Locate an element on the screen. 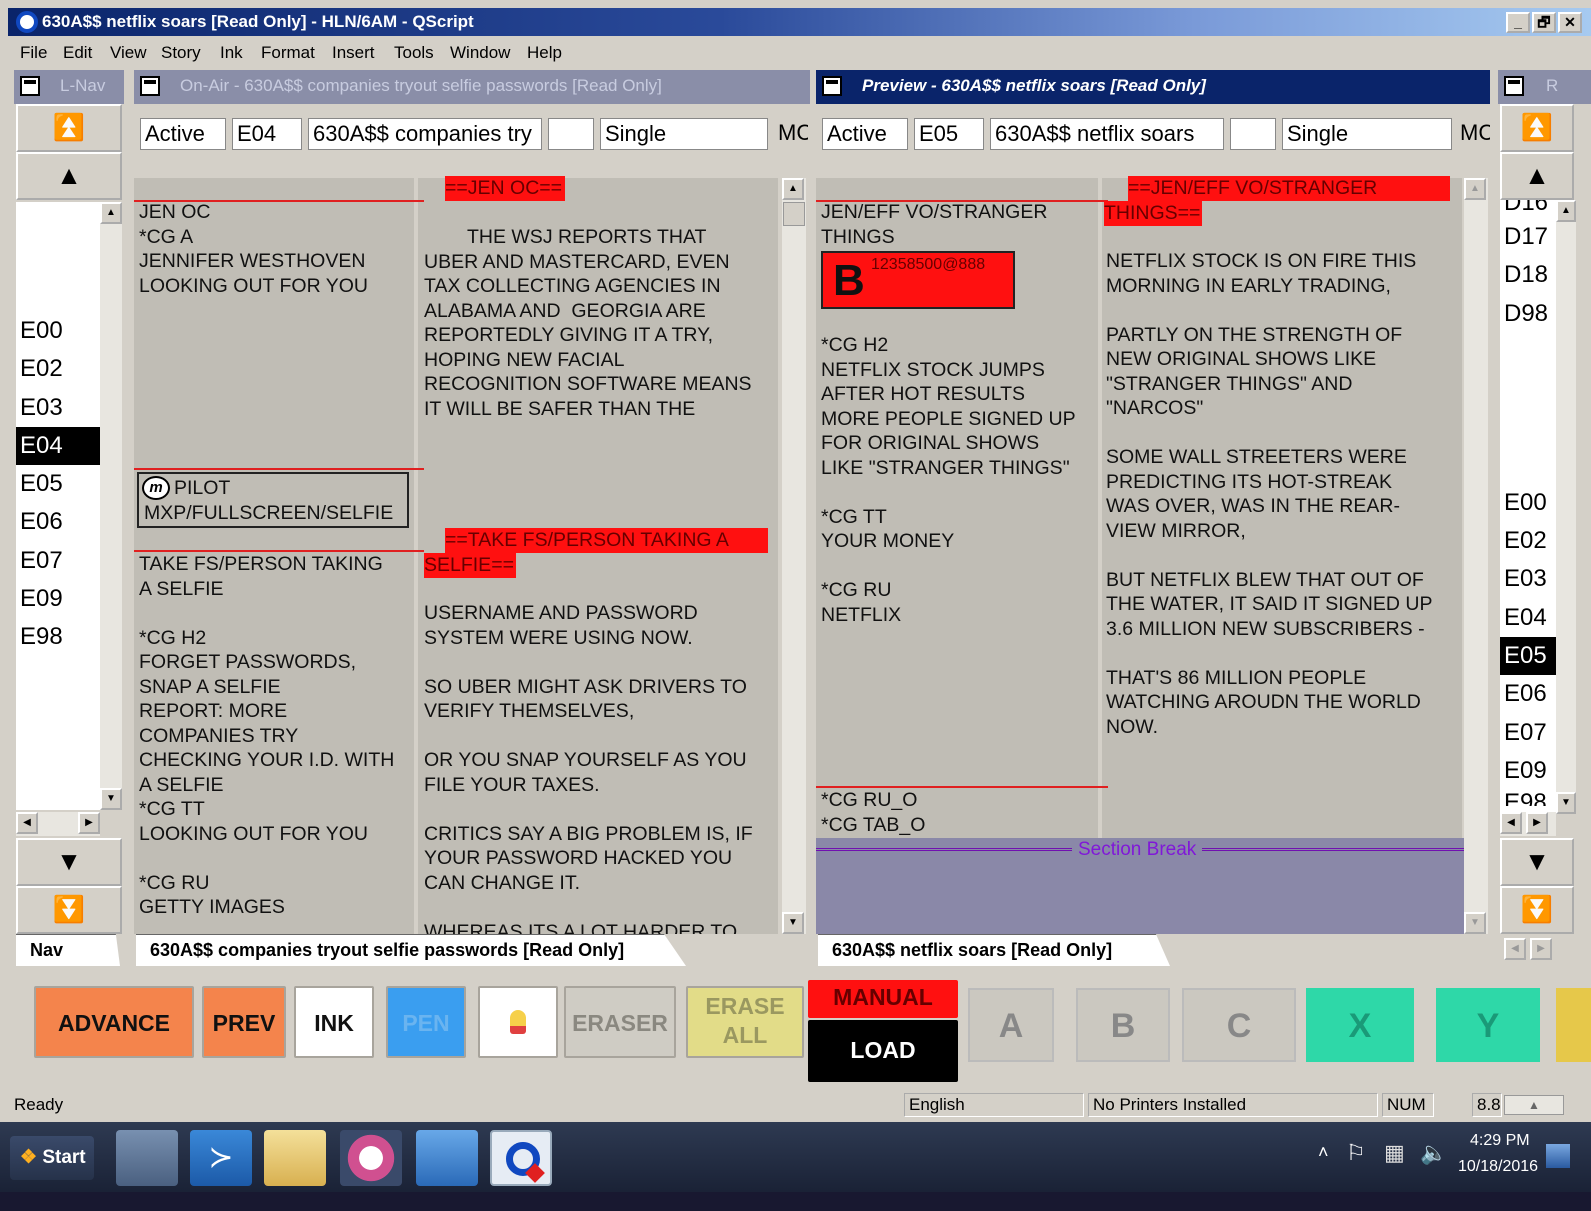  list-item: E06 is located at coordinates (58, 522).